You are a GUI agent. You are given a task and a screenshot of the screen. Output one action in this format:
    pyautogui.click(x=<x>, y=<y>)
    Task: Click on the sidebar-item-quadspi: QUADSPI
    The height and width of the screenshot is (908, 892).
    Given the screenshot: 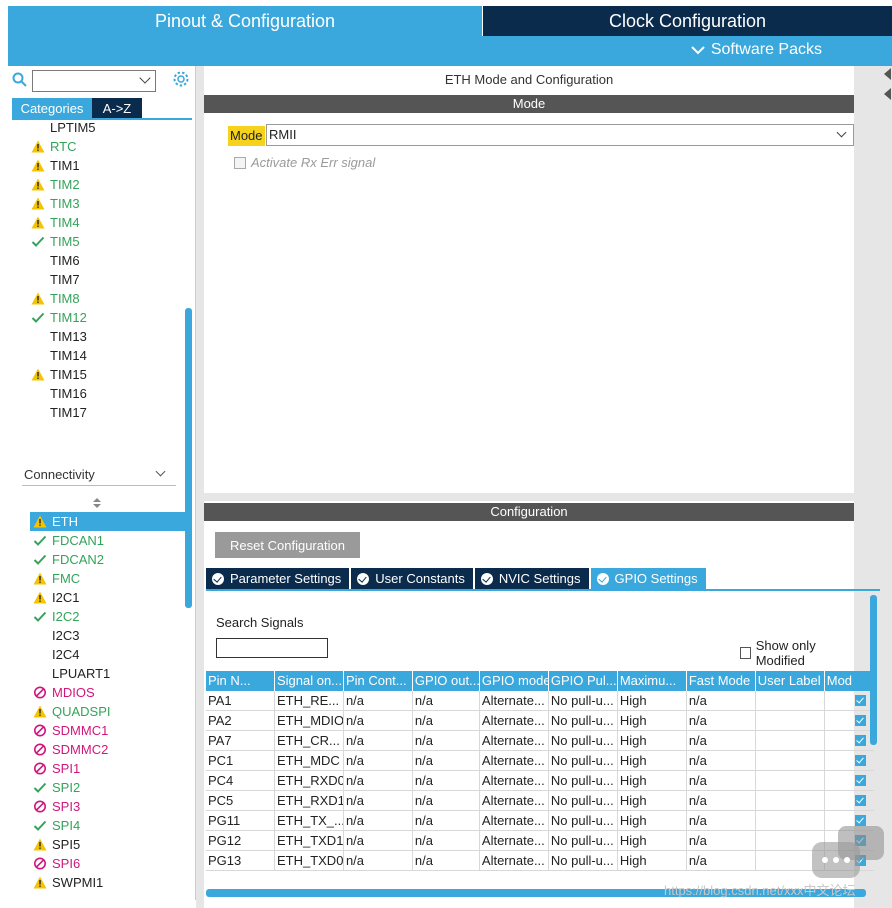 What is the action you would take?
    pyautogui.click(x=108, y=711)
    